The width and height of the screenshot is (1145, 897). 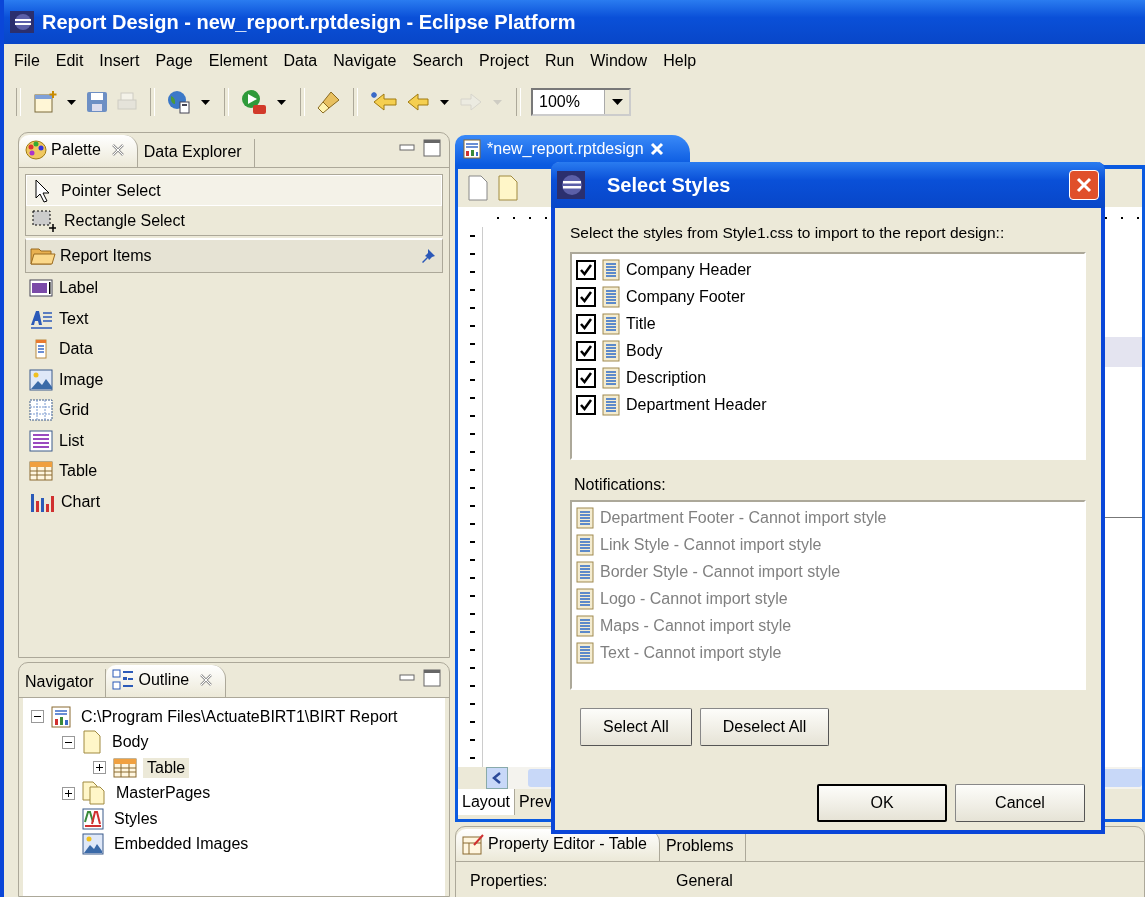 What do you see at coordinates (254, 102) in the screenshot?
I see `run-icon` at bounding box center [254, 102].